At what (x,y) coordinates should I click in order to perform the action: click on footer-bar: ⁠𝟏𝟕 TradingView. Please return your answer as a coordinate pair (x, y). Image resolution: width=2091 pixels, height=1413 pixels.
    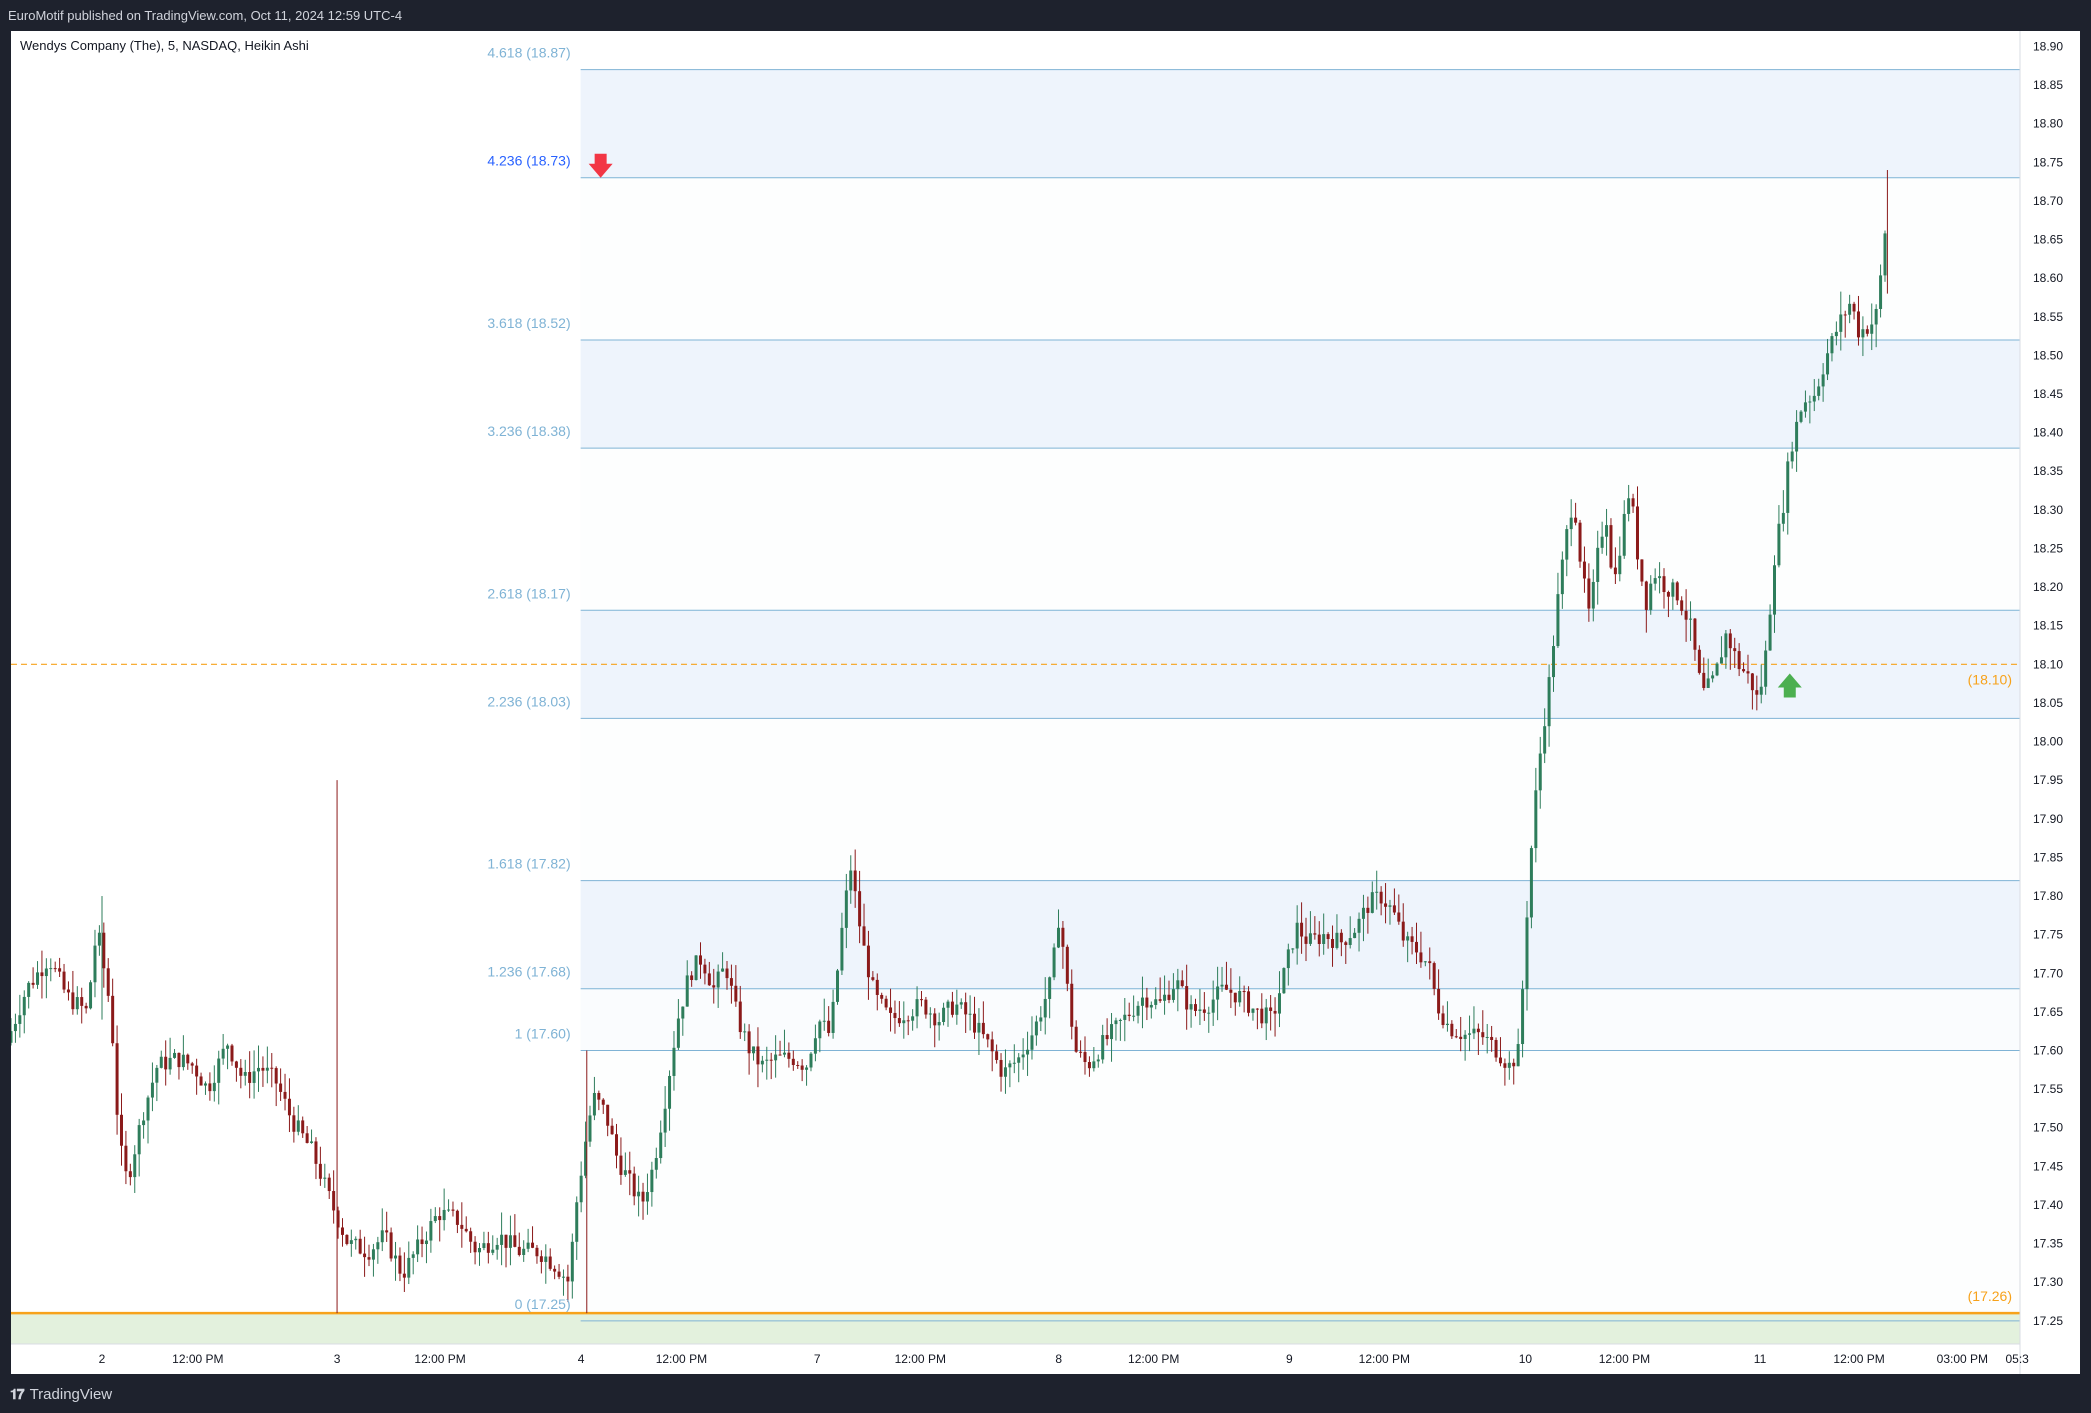
    Looking at the image, I should click on (1045, 1394).